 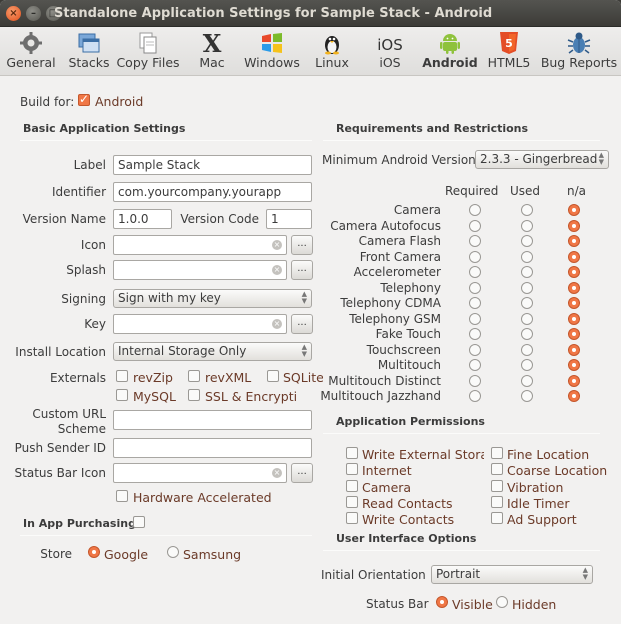 I want to click on close-window-button: ×, so click(x=13, y=13).